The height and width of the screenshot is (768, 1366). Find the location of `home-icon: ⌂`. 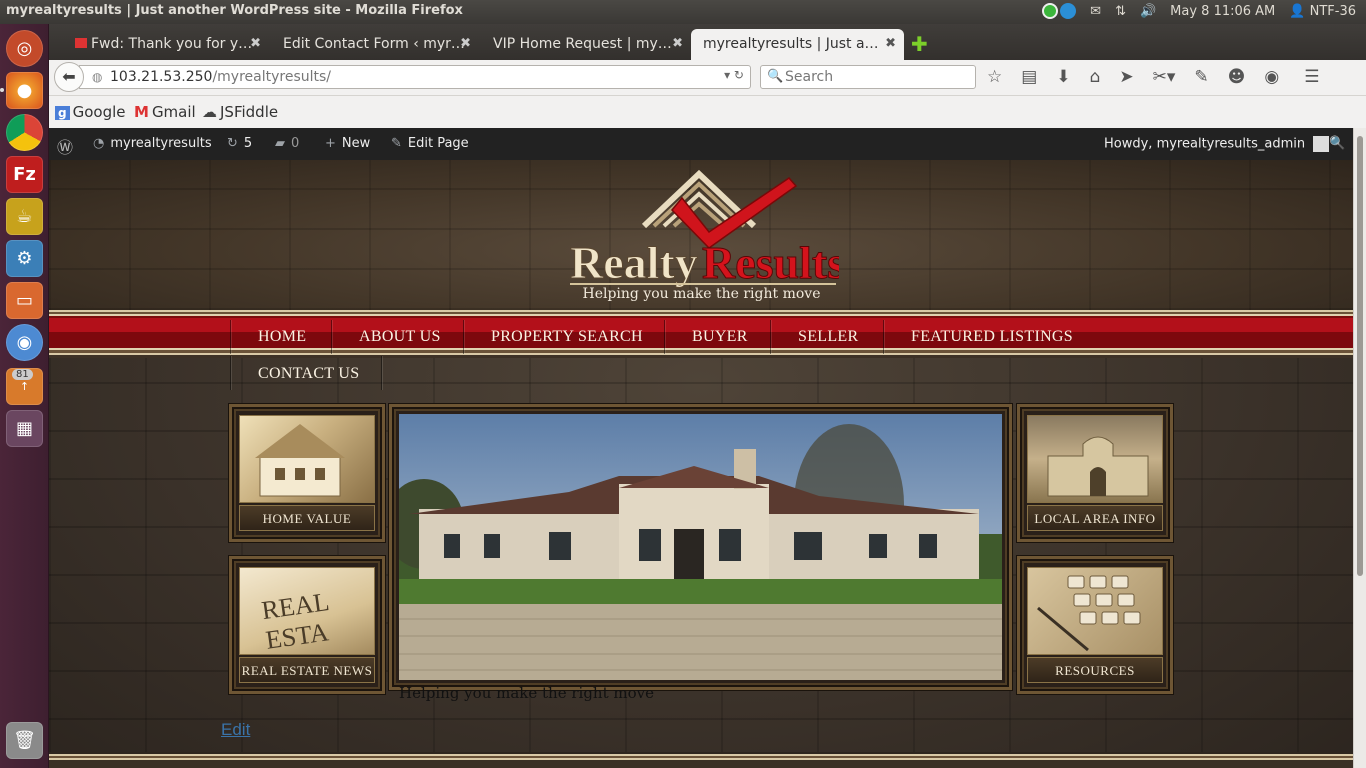

home-icon: ⌂ is located at coordinates (1095, 77).